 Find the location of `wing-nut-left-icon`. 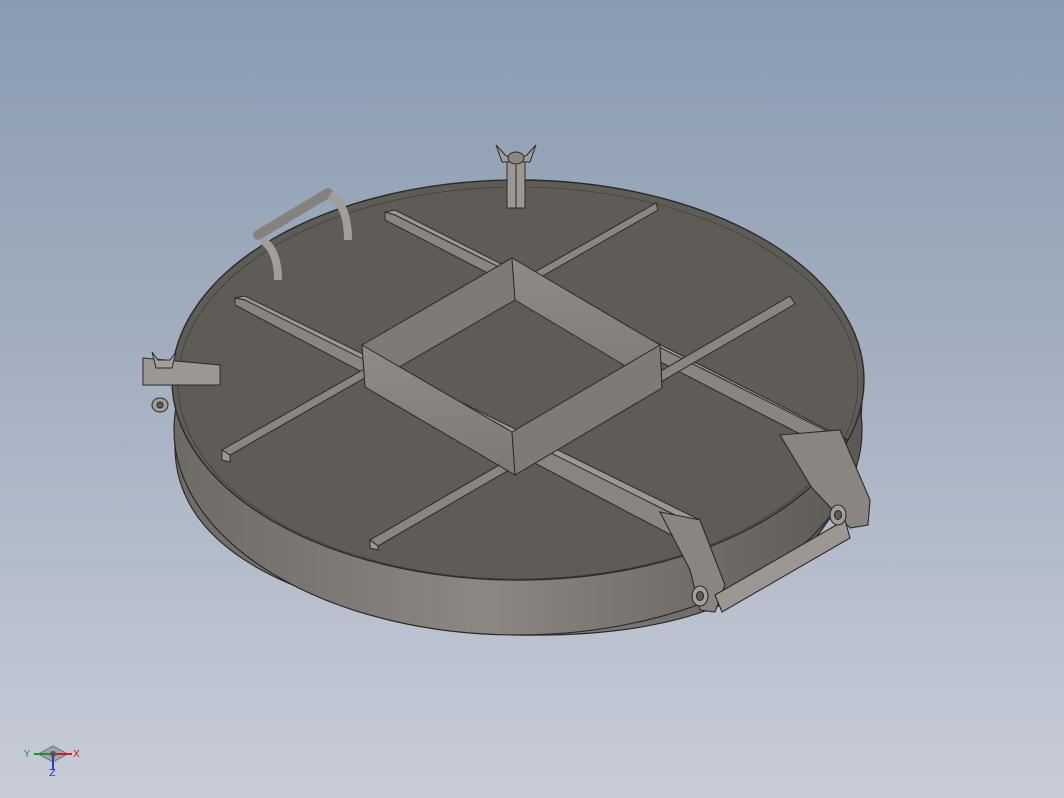

wing-nut-left-icon is located at coordinates (164, 360).